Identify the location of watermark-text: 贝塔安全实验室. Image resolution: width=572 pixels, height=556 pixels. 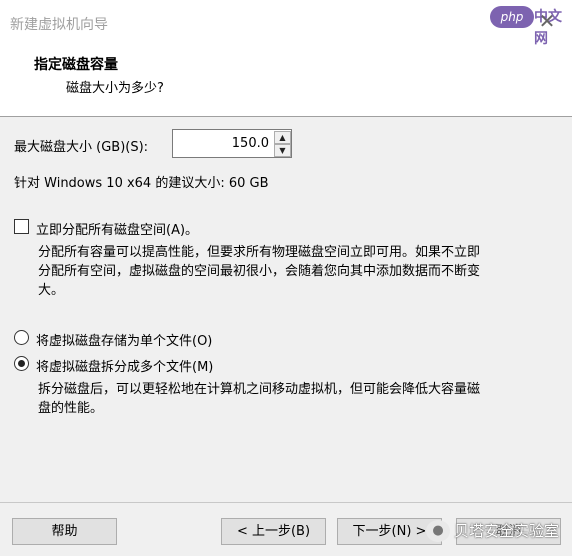
(507, 531).